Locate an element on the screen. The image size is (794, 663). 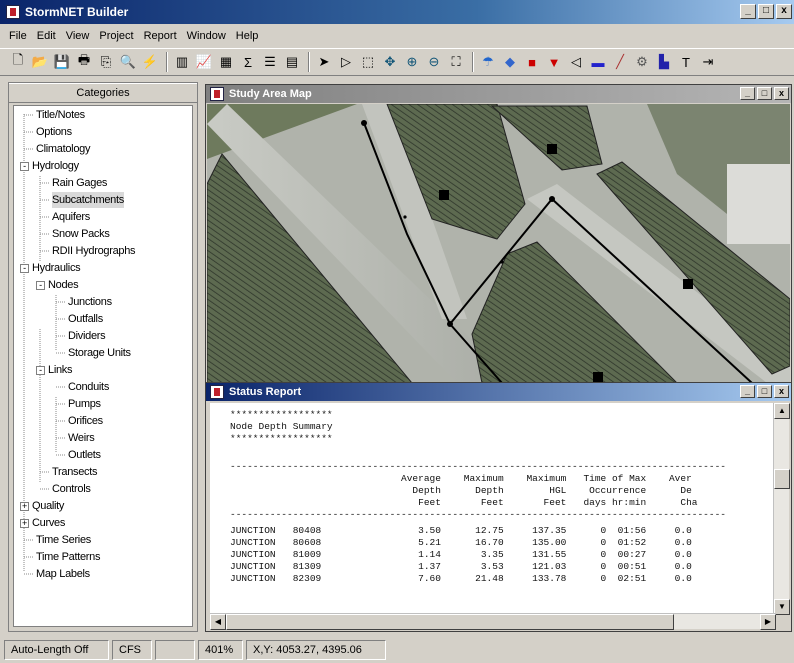
label-icon: T is located at coordinates (686, 62).